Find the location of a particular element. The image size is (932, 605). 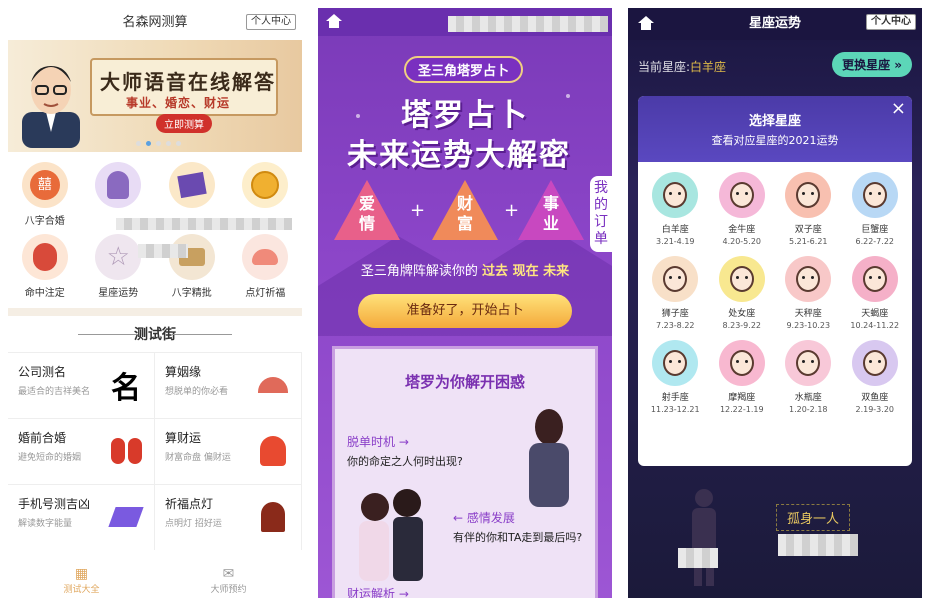

sign-item: 双鱼座 2.19-3.20 is located at coordinates (875, 377).